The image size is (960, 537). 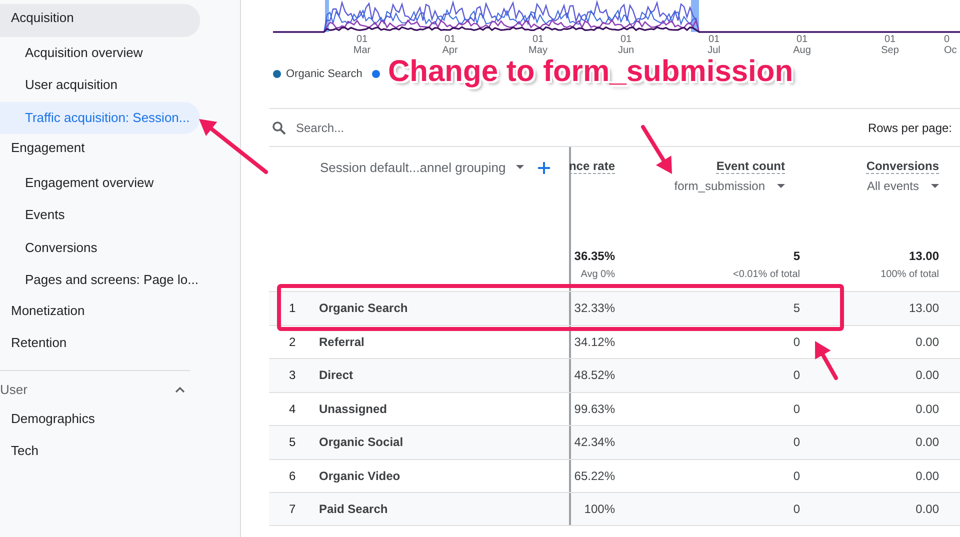 What do you see at coordinates (902, 166) in the screenshot?
I see `column-header: Conversions` at bounding box center [902, 166].